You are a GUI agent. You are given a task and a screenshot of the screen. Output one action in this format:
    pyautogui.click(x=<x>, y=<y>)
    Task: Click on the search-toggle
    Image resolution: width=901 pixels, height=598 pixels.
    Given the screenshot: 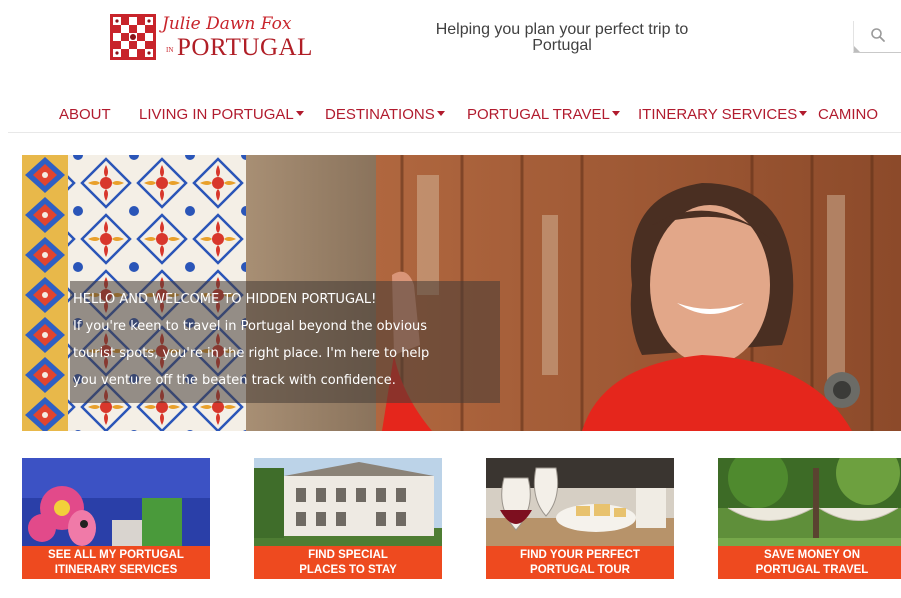 What is the action you would take?
    pyautogui.click(x=877, y=37)
    